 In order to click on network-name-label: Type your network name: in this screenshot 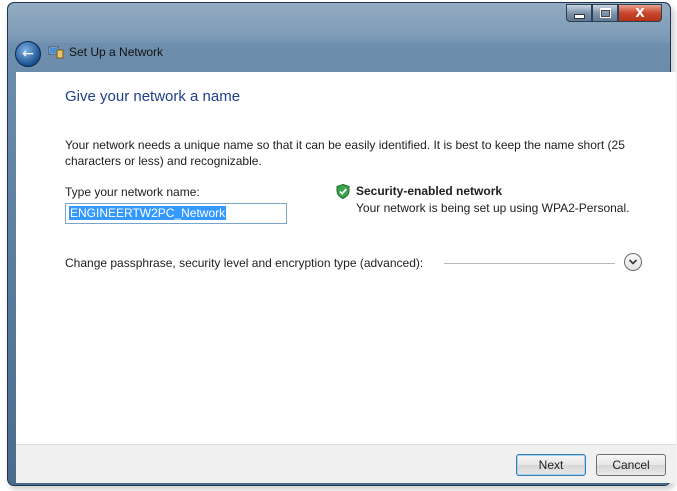, I will do `click(132, 192)`.